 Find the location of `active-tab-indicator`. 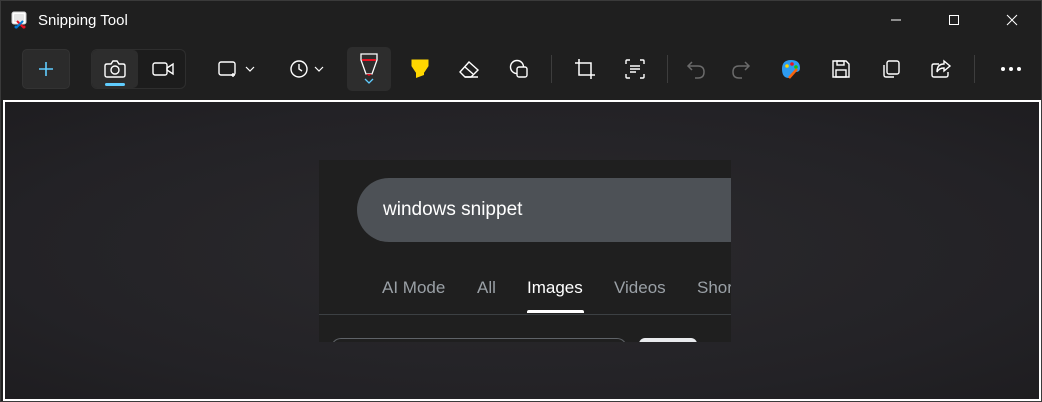

active-tab-indicator is located at coordinates (555, 311).